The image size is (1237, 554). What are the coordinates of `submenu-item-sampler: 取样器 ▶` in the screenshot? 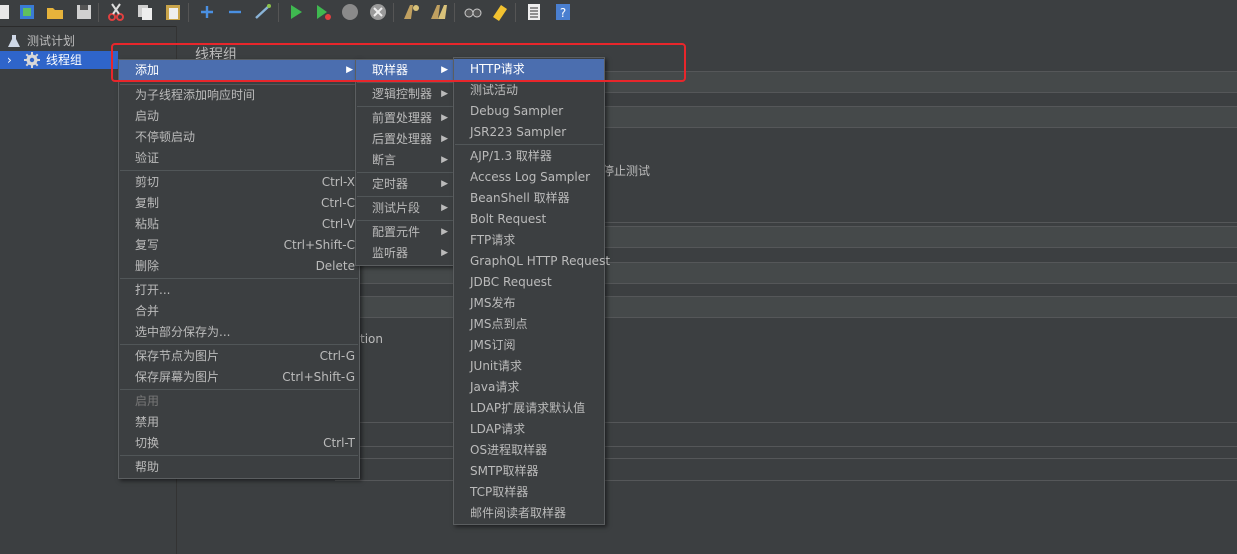 It's located at (405, 70).